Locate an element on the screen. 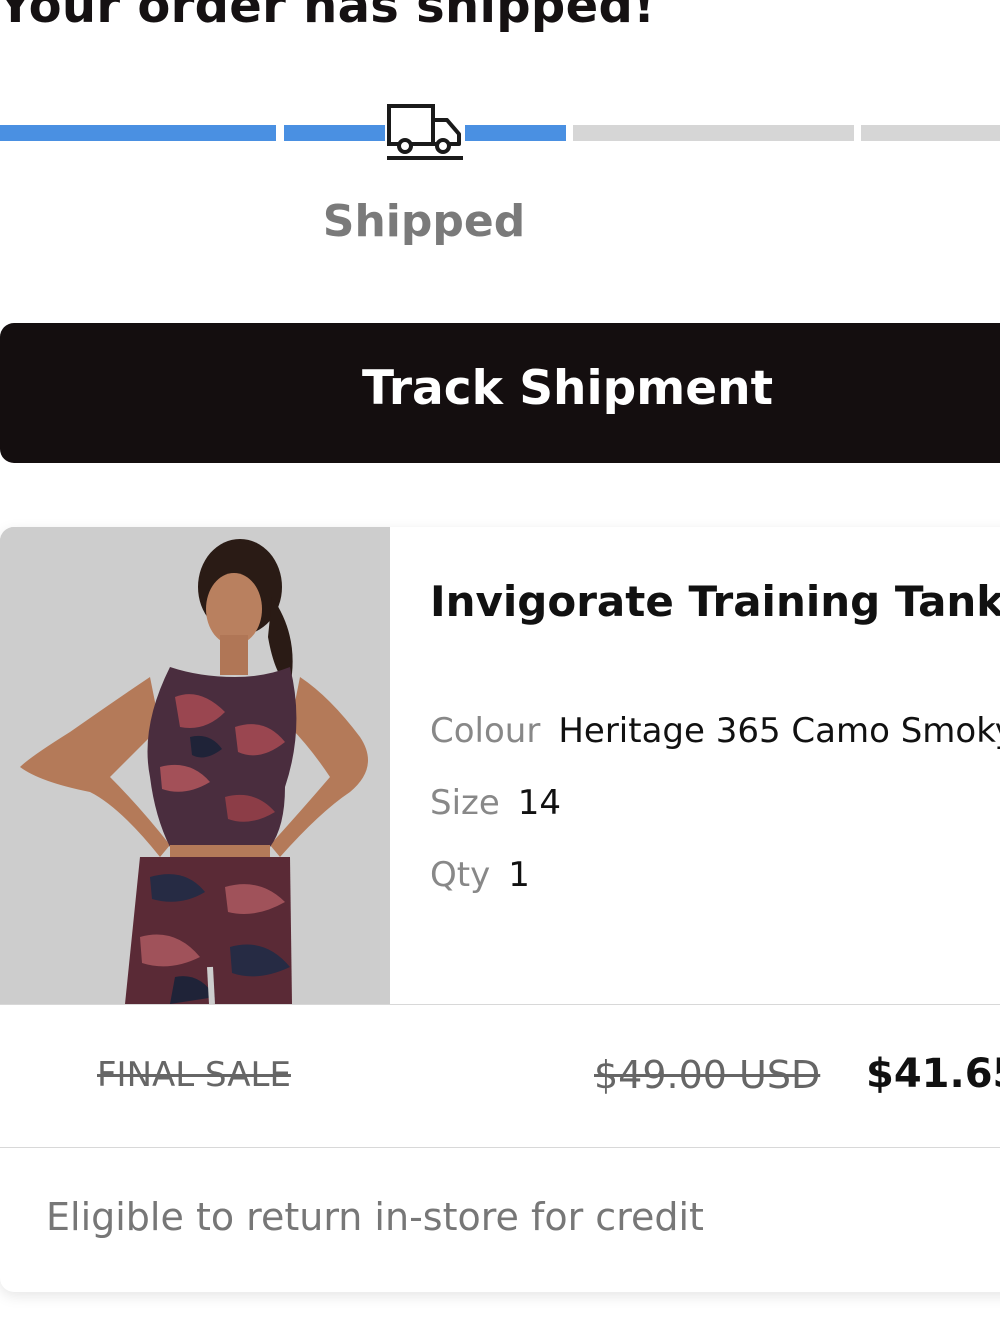 The width and height of the screenshot is (1000, 1333). page-title: Your order has shipped! is located at coordinates (328, 17).